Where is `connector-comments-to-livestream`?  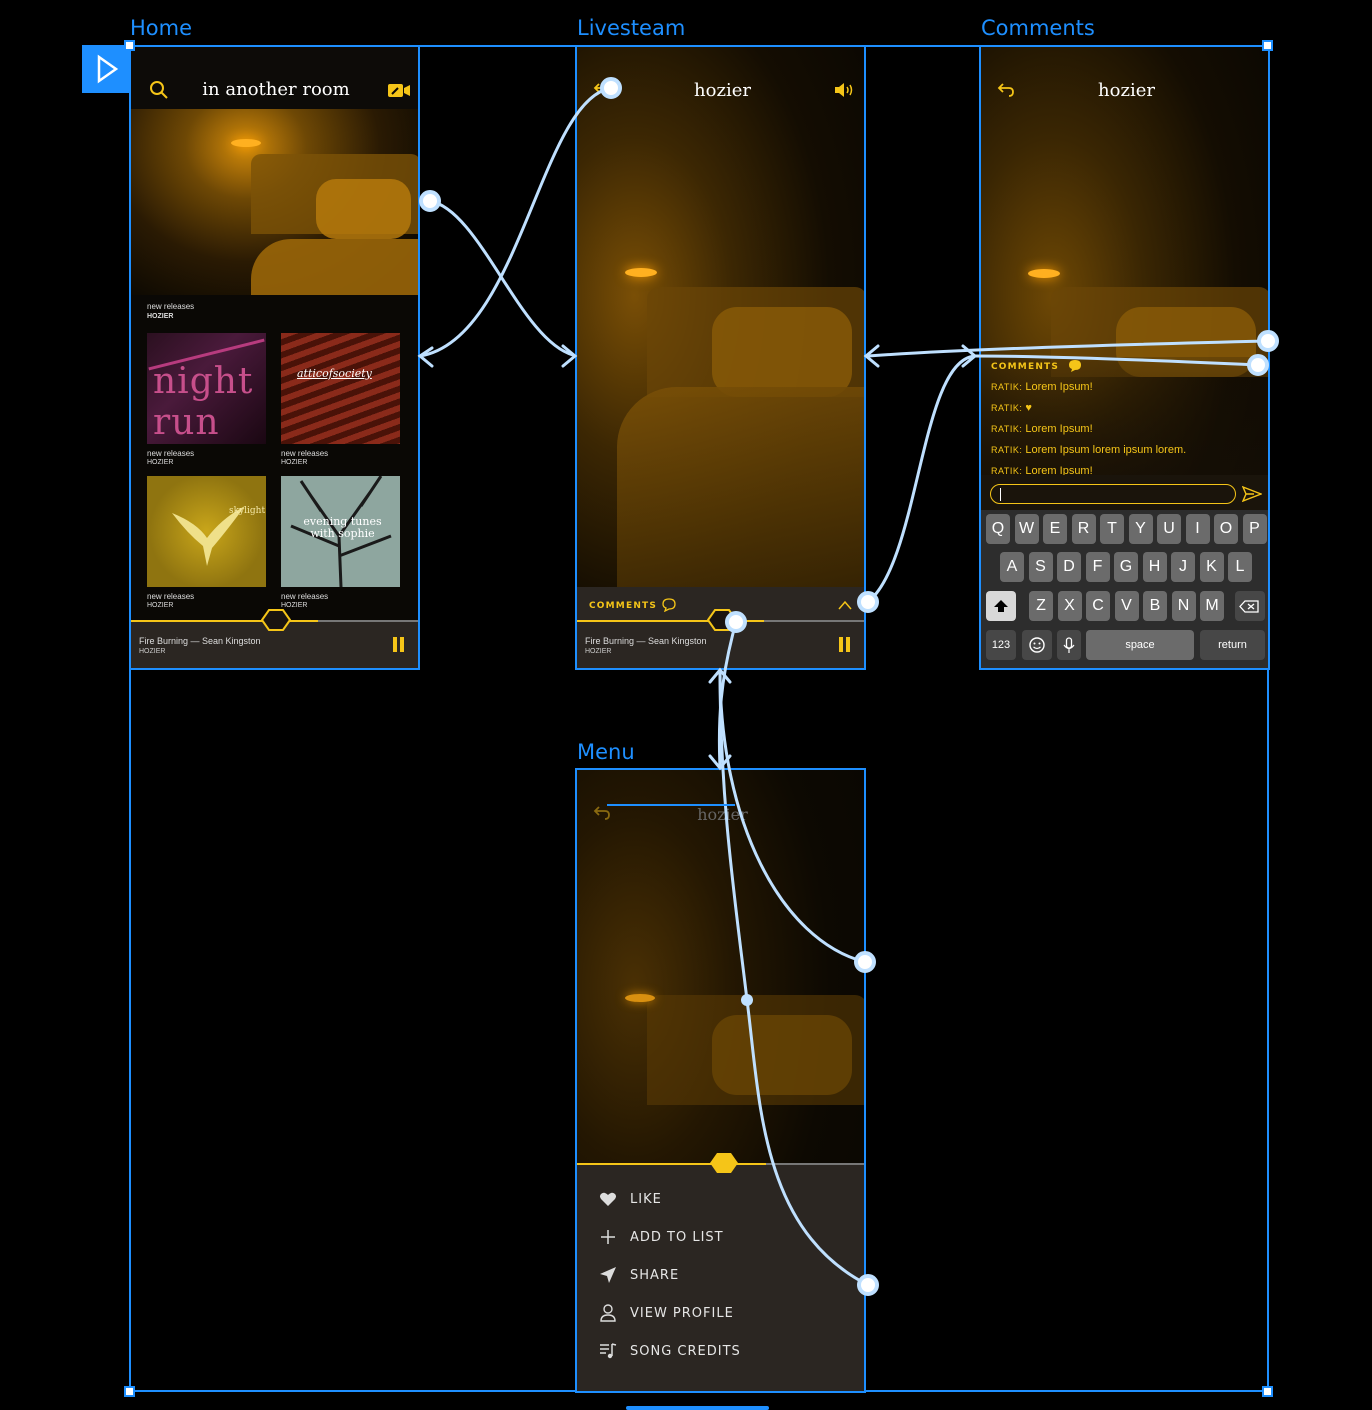 connector-comments-to-livestream is located at coordinates (1068, 348).